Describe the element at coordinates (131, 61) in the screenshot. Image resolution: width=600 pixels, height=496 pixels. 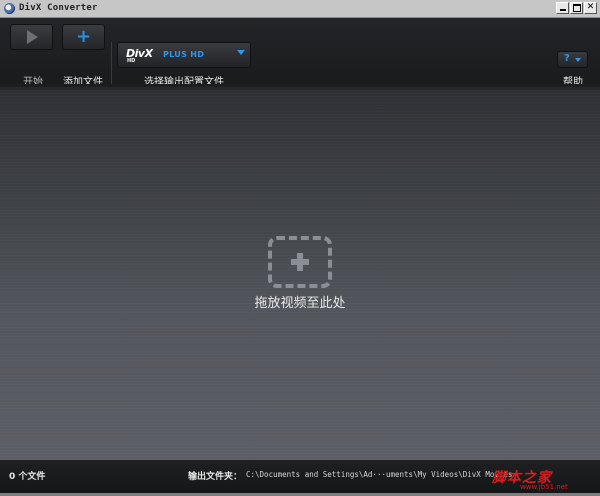
I see `divx-hd-label: HD` at that location.